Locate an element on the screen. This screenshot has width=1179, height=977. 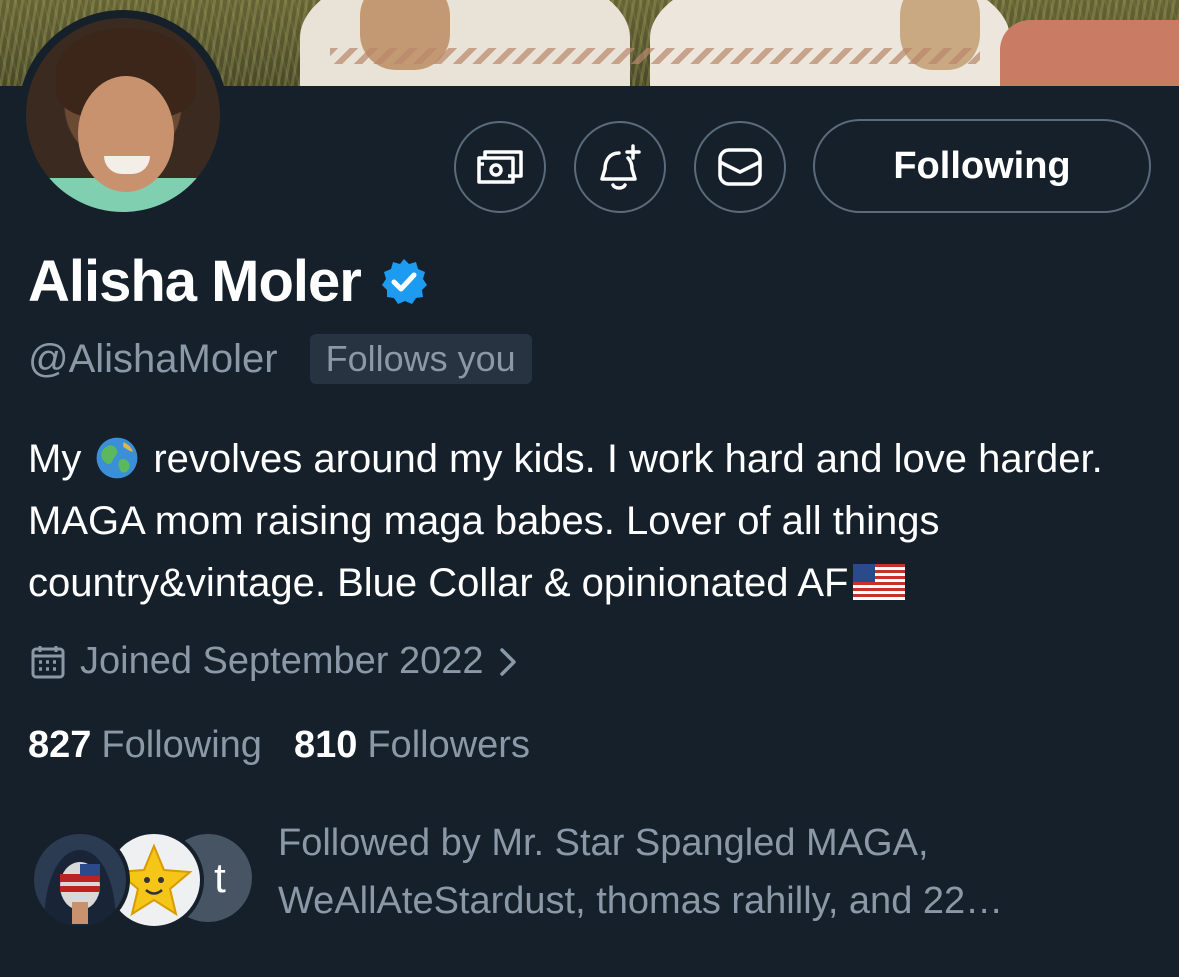
envelope-icon is located at coordinates (740, 167).